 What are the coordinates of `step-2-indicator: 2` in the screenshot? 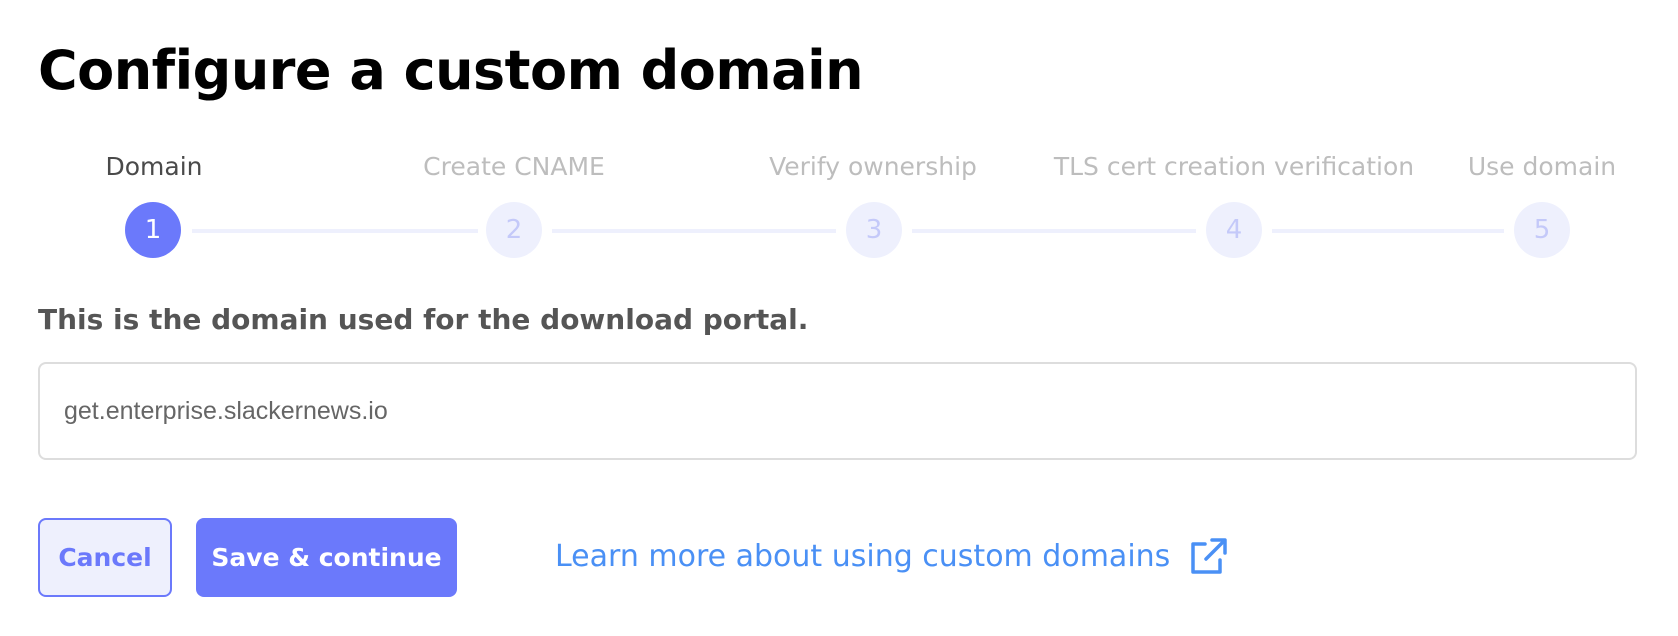 It's located at (514, 230).